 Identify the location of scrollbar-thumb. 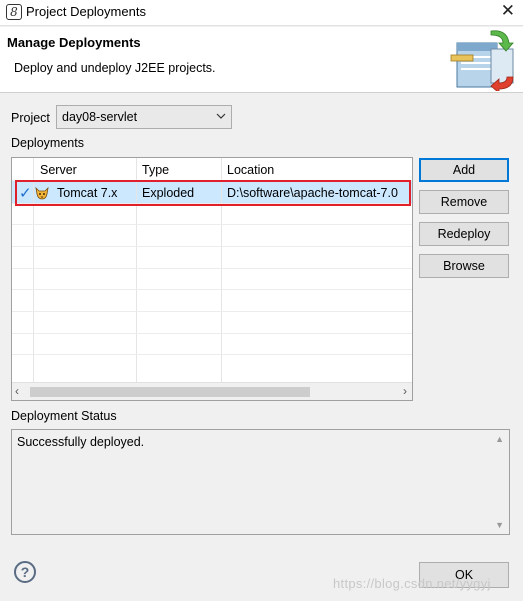
(170, 392).